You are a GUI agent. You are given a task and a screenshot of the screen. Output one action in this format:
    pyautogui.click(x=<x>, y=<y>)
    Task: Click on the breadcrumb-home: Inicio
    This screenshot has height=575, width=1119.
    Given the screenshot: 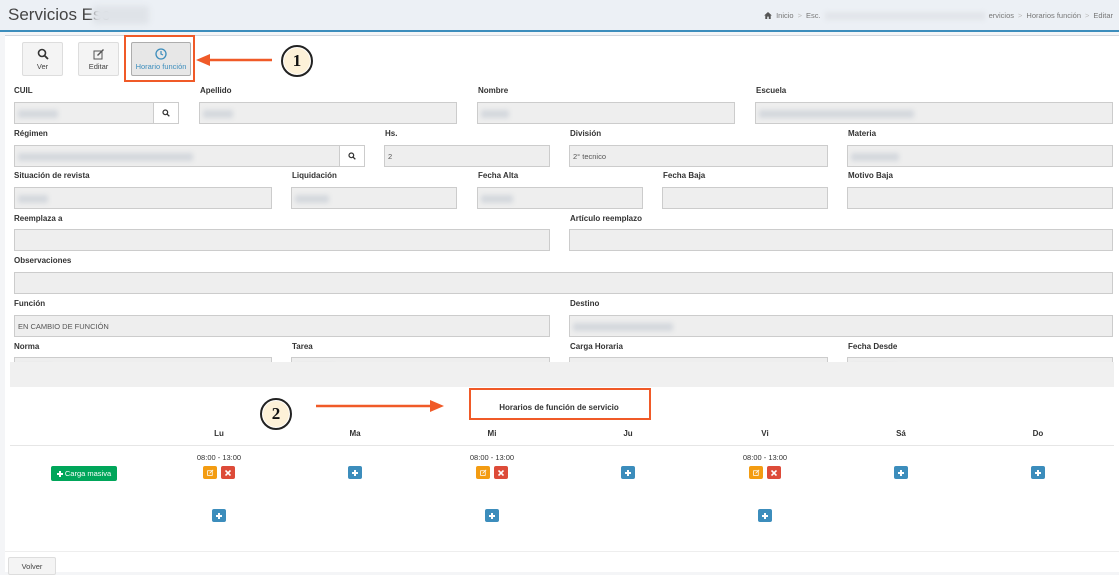 What is the action you would take?
    pyautogui.click(x=785, y=15)
    